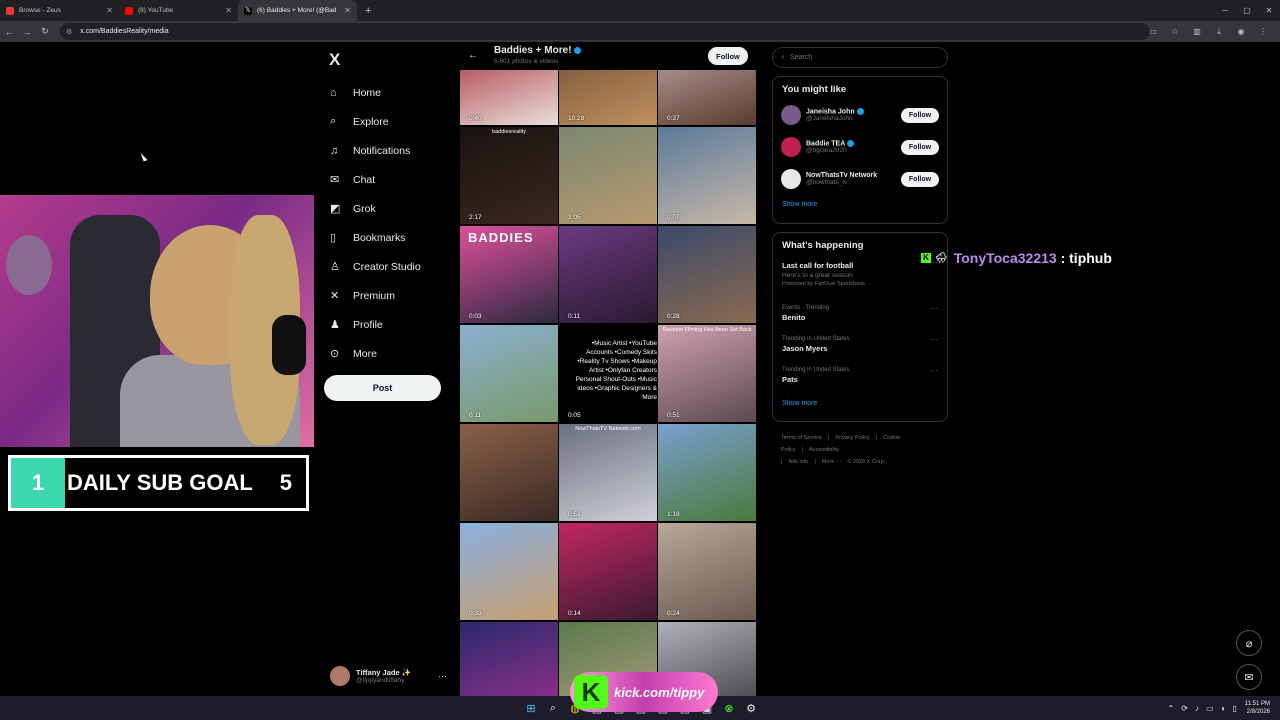 Image resolution: width=1280 pixels, height=720 pixels. Describe the element at coordinates (824, 450) in the screenshot. I see `footer-link: Accessibility` at that location.